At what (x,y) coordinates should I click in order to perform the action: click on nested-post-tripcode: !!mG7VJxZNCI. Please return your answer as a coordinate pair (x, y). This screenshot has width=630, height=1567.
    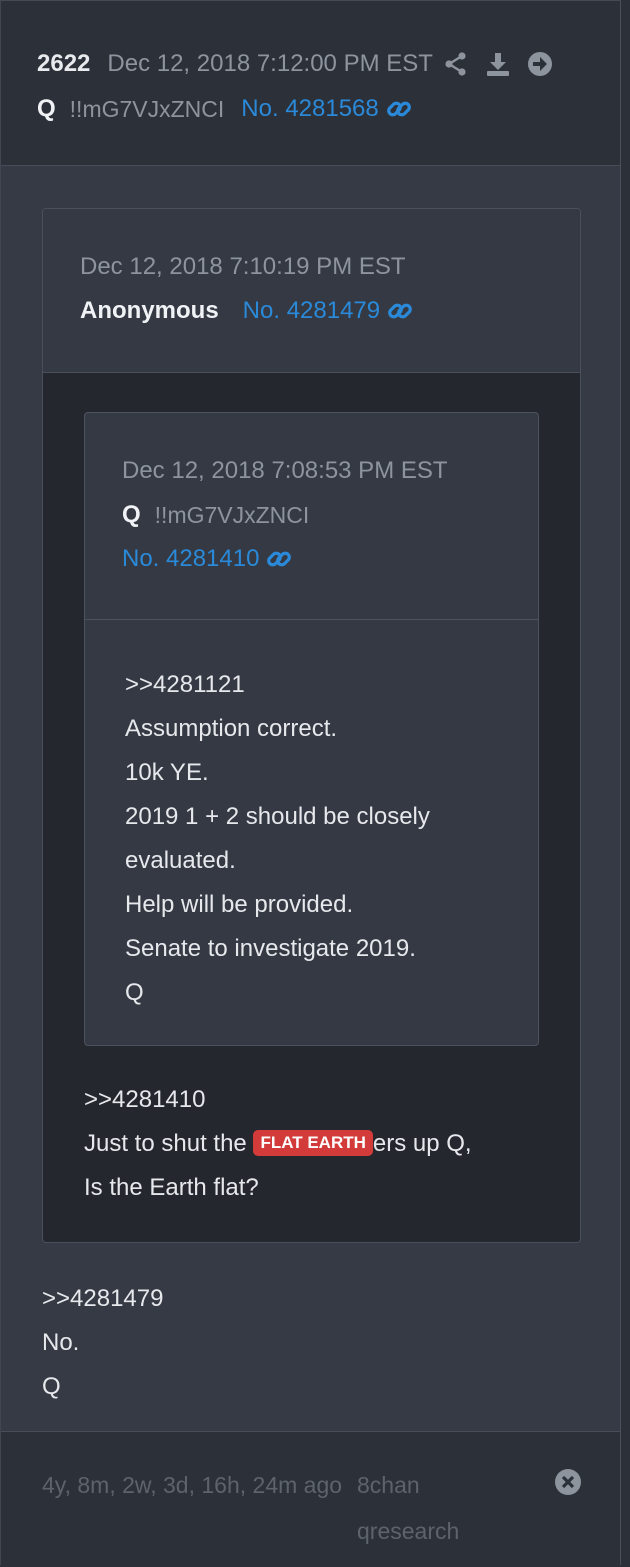
    Looking at the image, I should click on (232, 514).